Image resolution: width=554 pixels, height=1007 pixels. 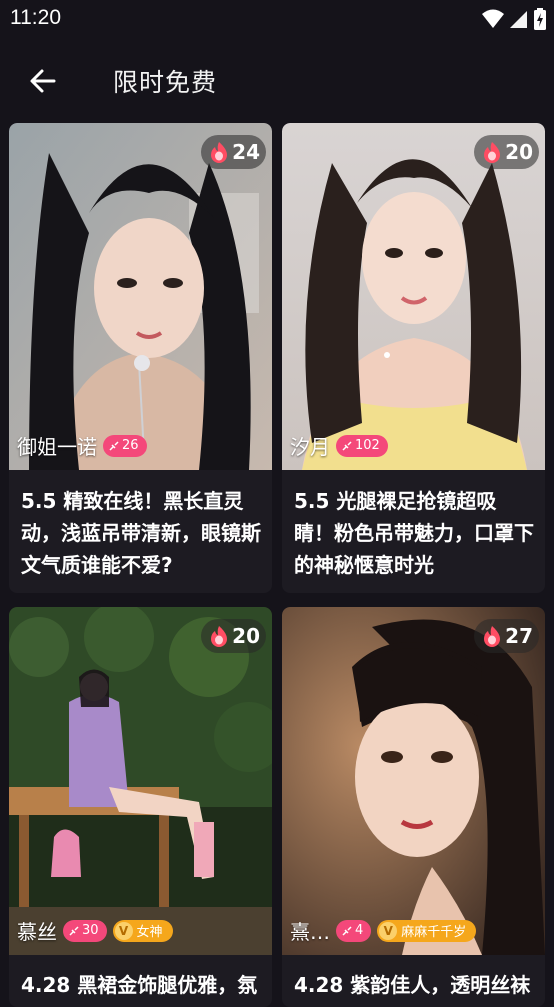 What do you see at coordinates (130, 445) in the screenshot?
I see `fans-count: 26` at bounding box center [130, 445].